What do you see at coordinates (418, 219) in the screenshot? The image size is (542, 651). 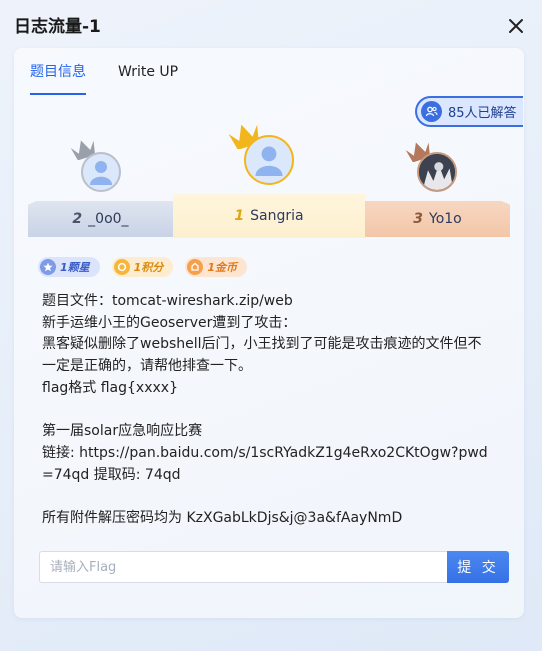 I see `rank-third: 3` at bounding box center [418, 219].